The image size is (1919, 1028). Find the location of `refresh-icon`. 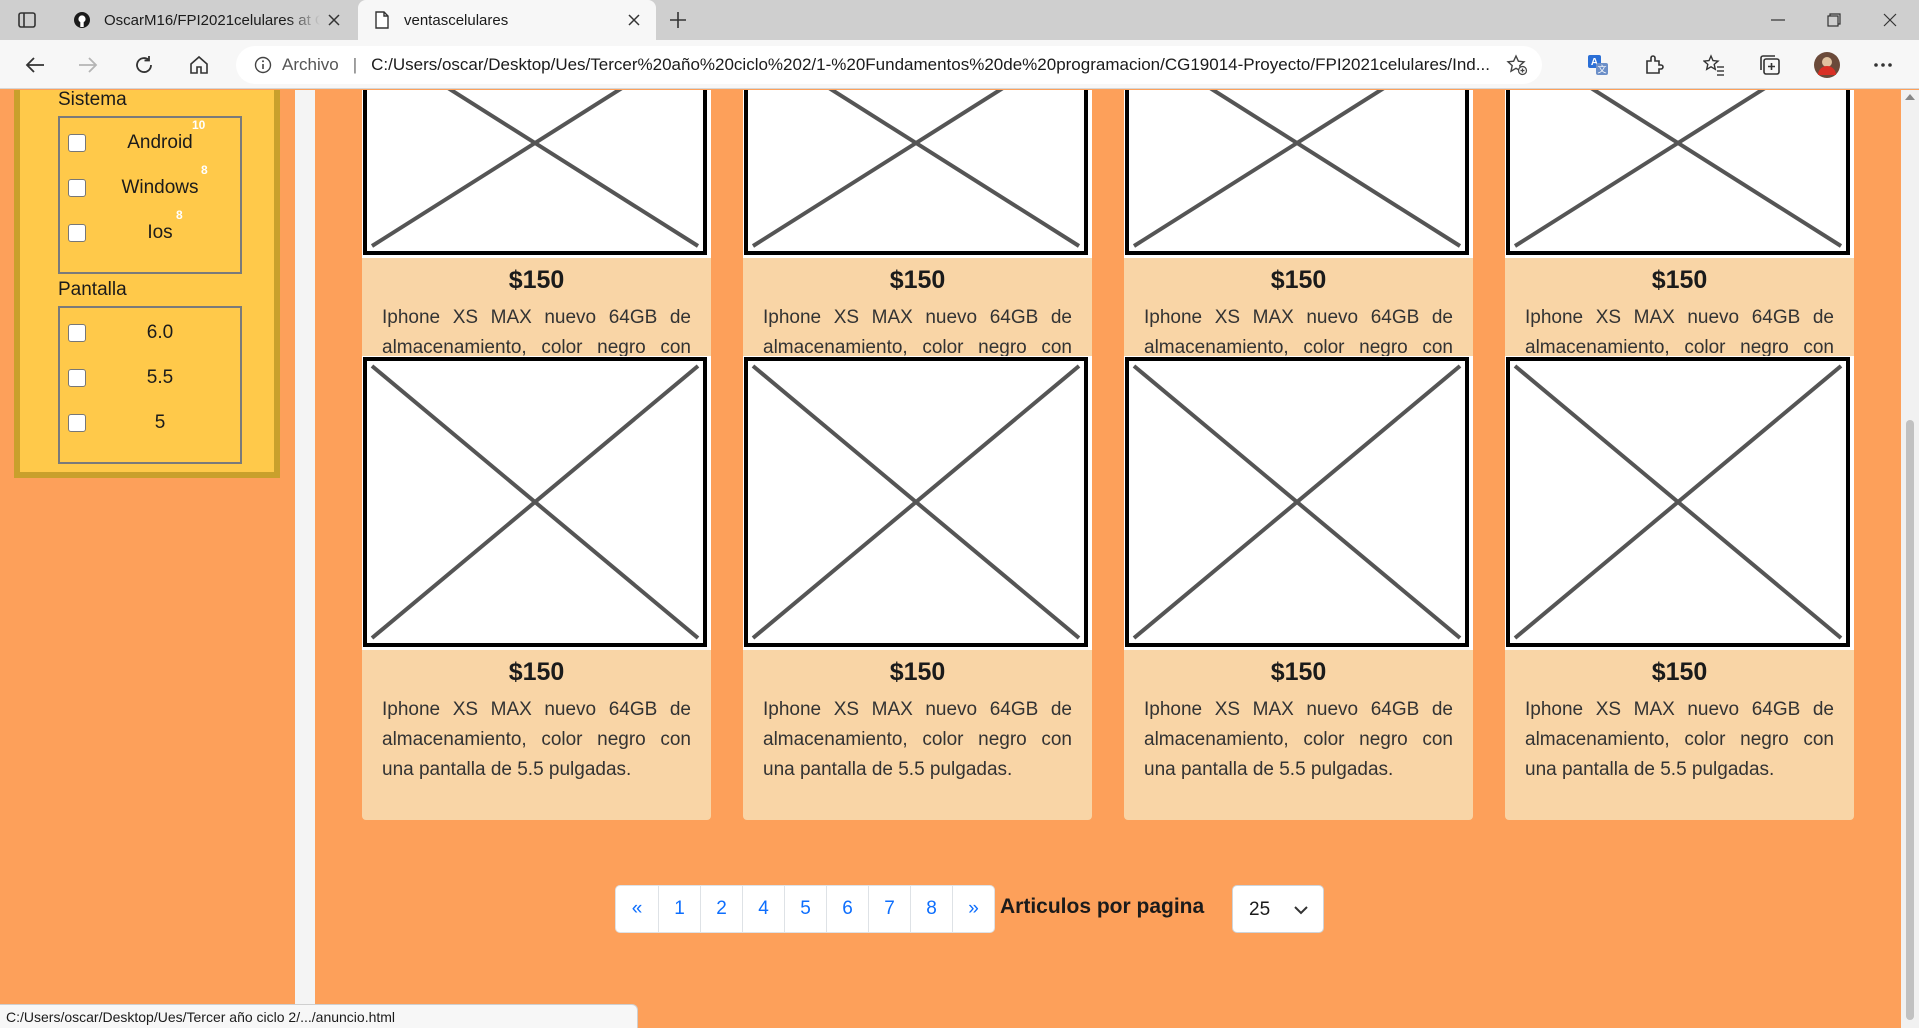

refresh-icon is located at coordinates (144, 65).